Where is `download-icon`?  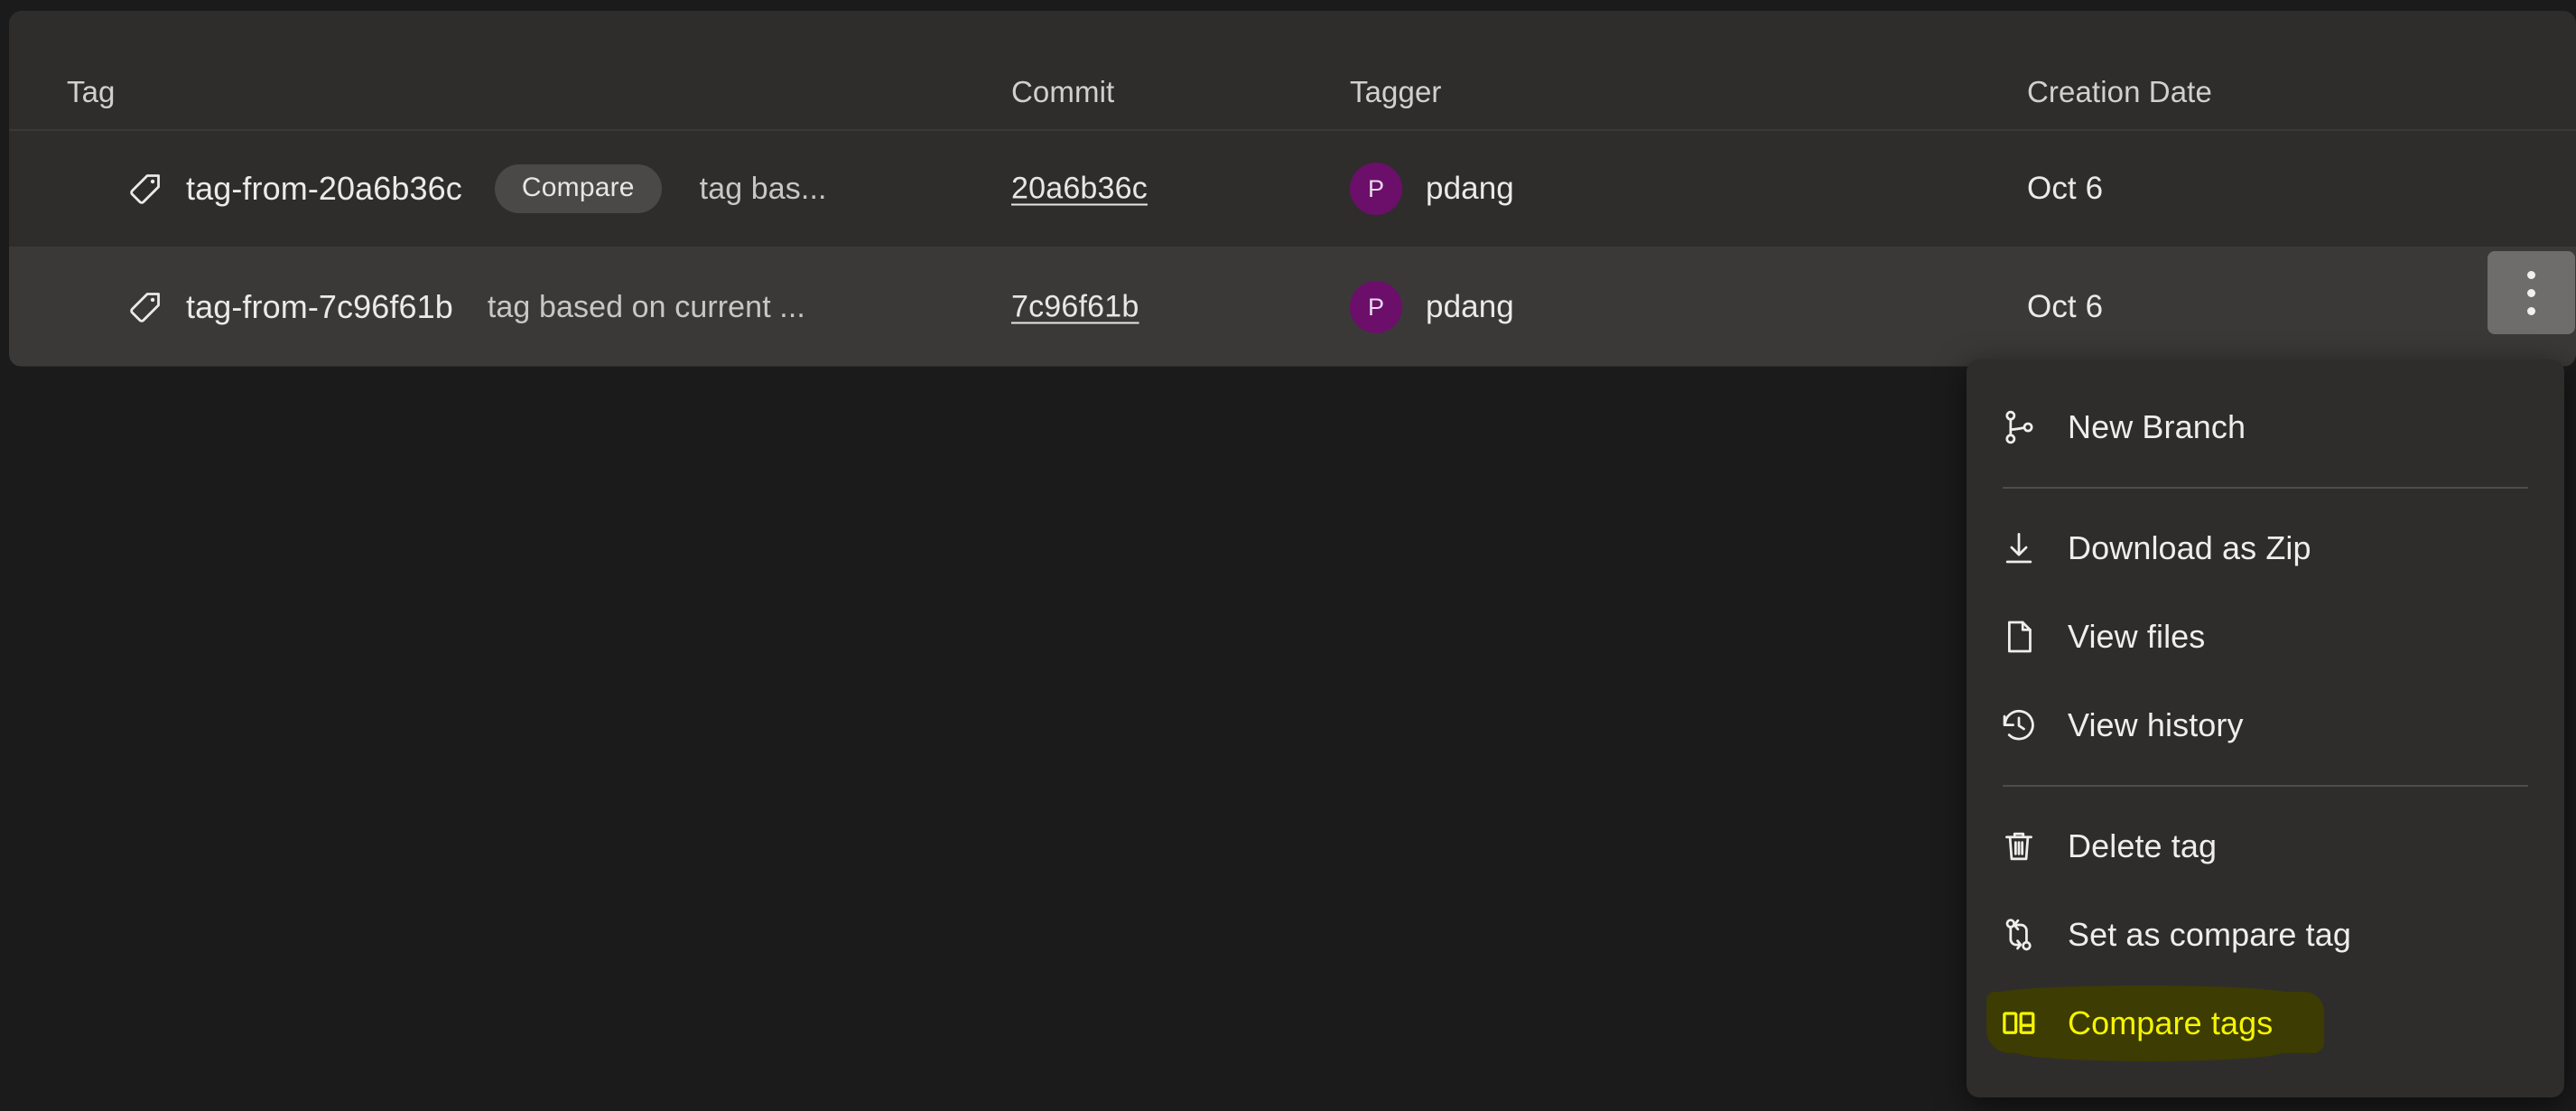 download-icon is located at coordinates (2019, 548).